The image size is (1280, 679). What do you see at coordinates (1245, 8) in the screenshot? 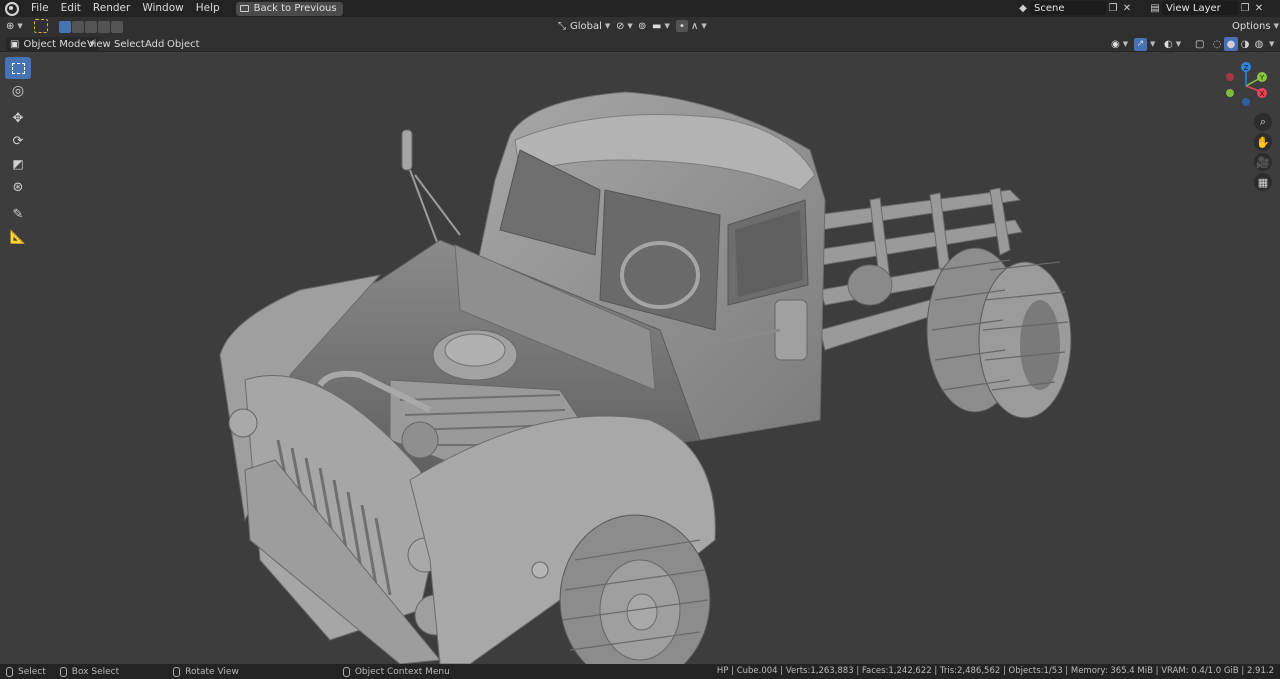
I see `new-view-layer-icon: ❐` at bounding box center [1245, 8].